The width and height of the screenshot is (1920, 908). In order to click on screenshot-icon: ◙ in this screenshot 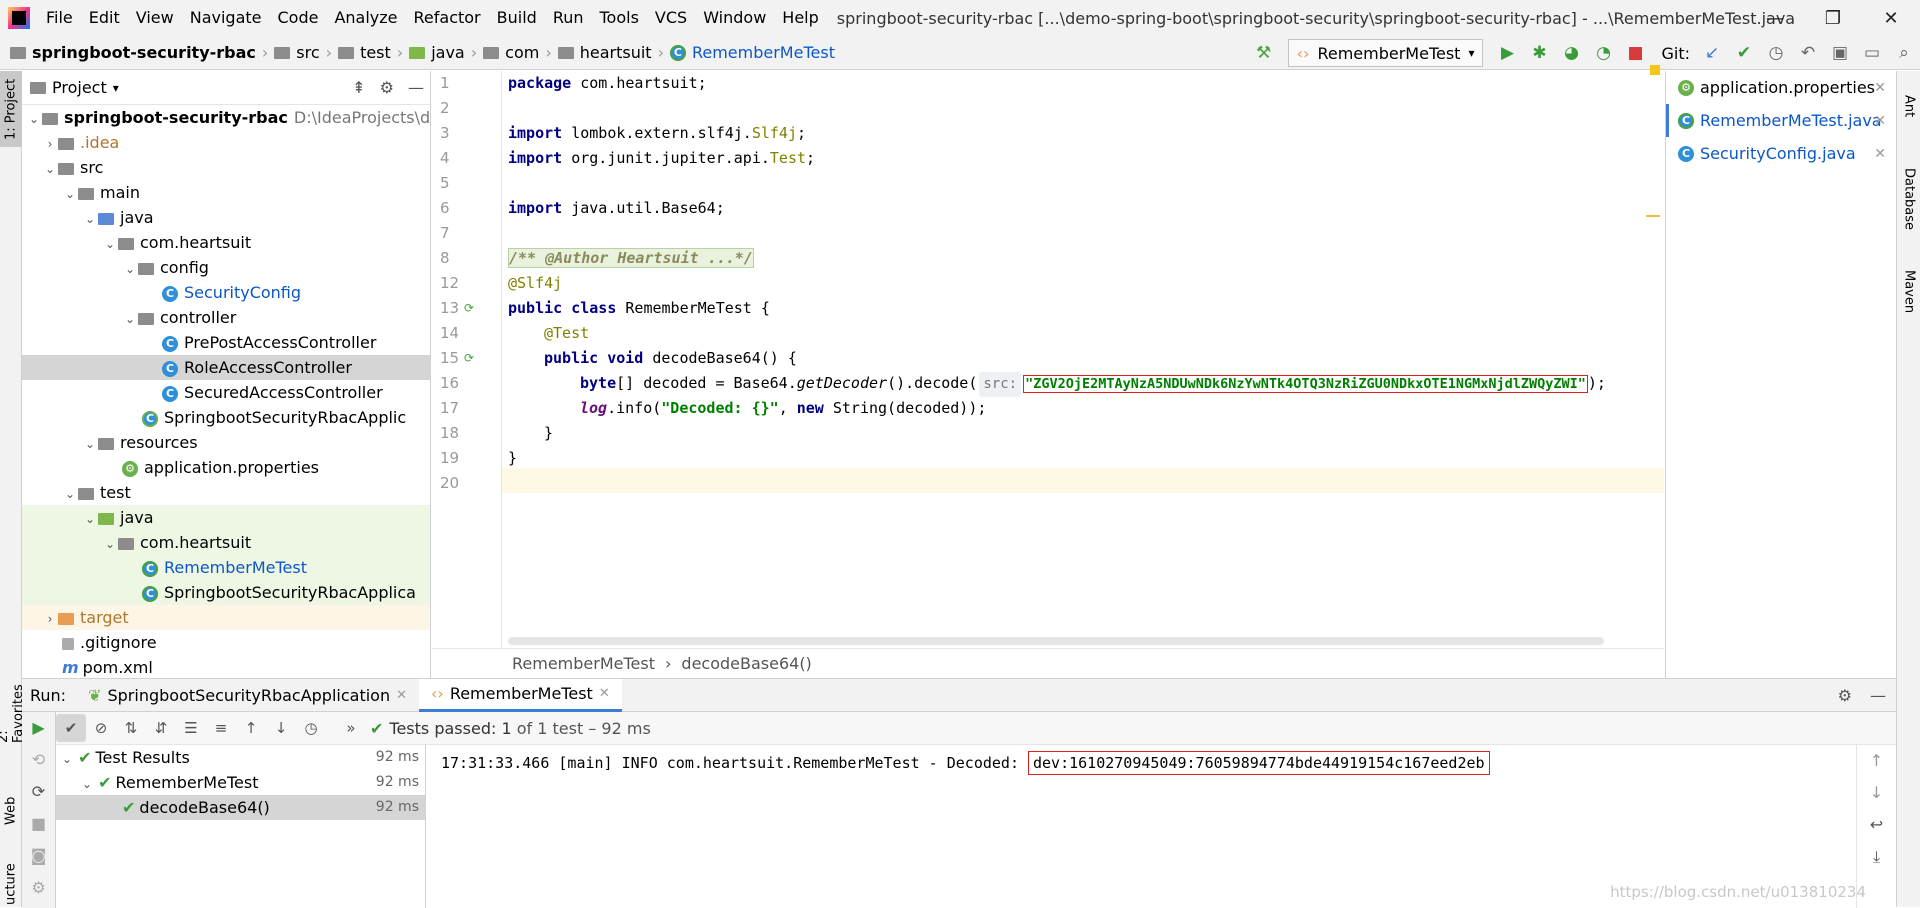, I will do `click(38, 856)`.